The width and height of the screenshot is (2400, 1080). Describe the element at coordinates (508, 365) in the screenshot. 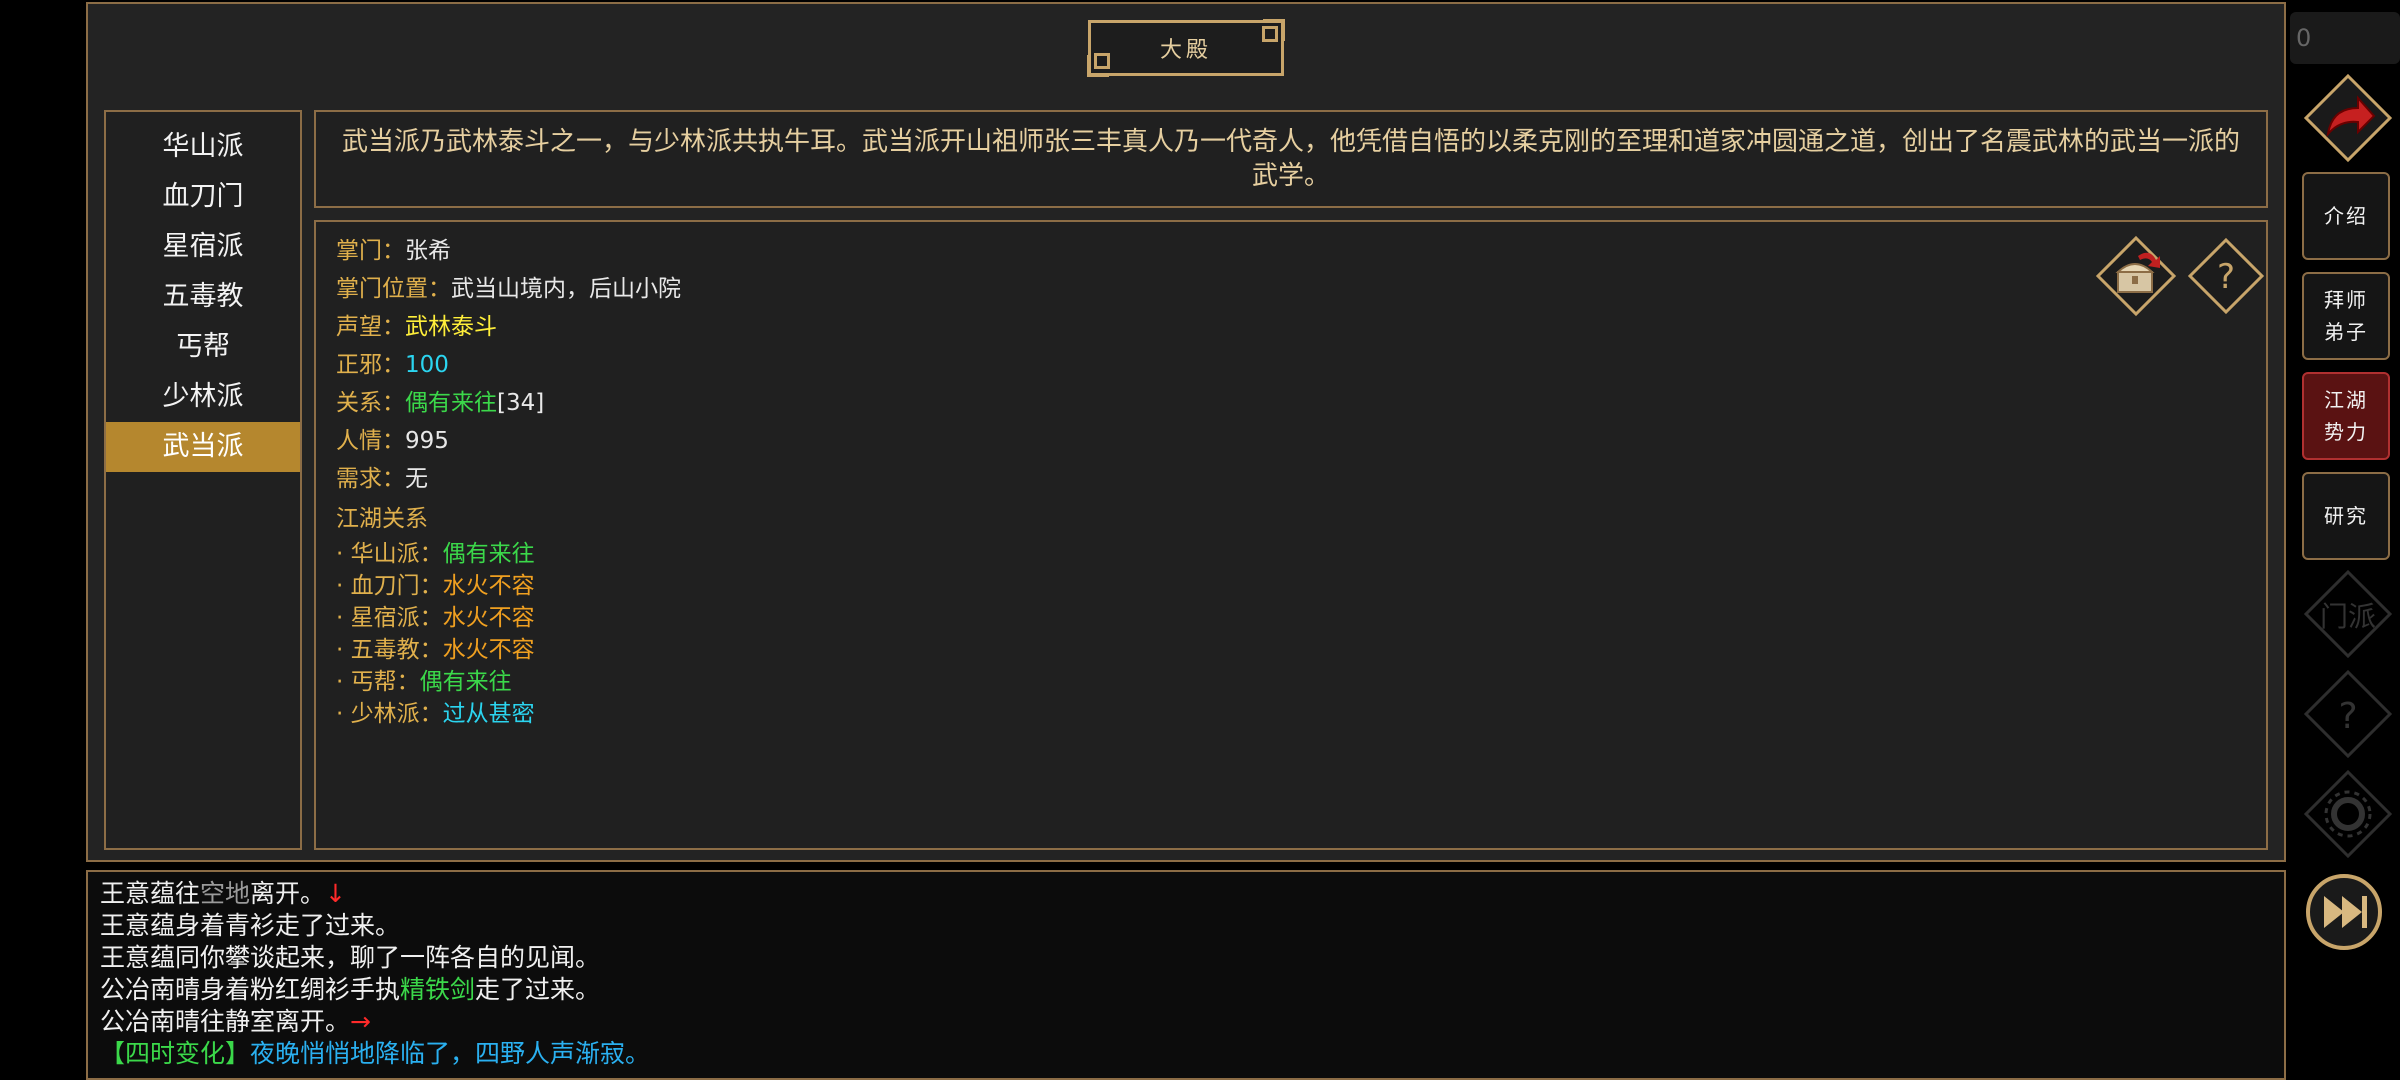

I see `alignment-row: 正邪：100` at that location.